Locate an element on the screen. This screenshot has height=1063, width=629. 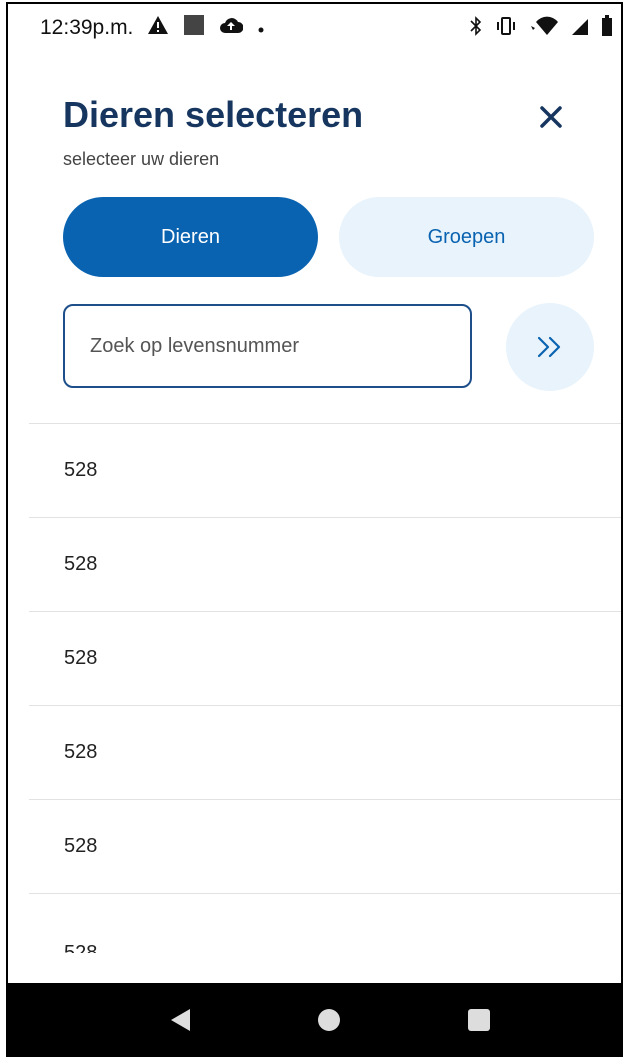
warning-icon is located at coordinates (158, 28).